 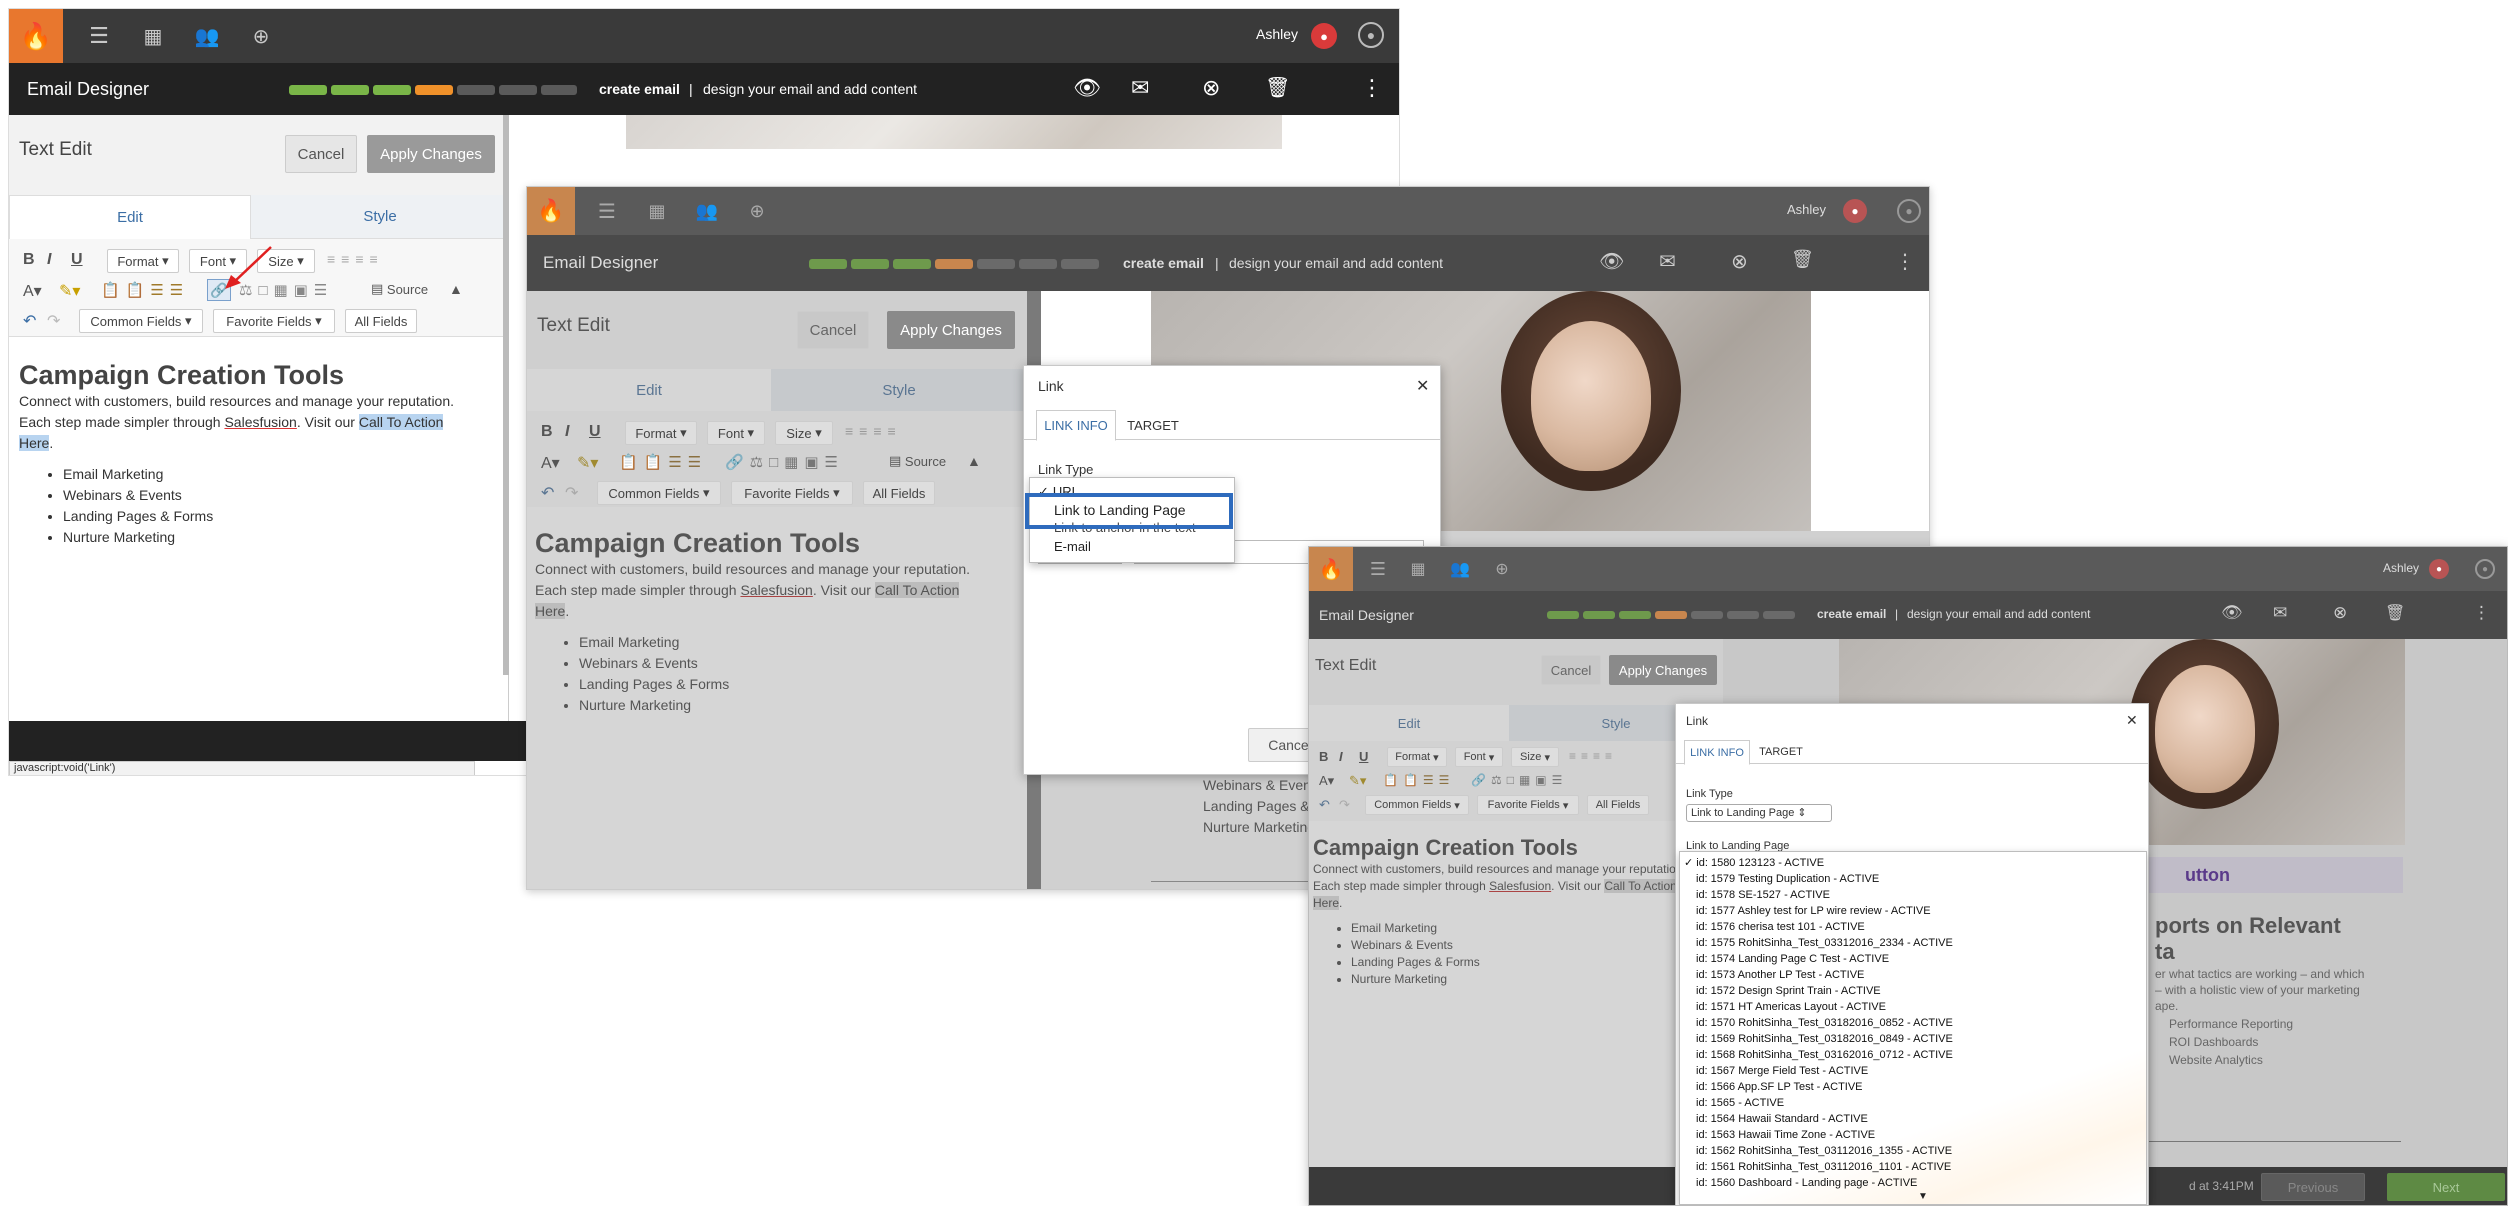 I want to click on list-item: id: 1565 - ACTIVE, so click(x=1913, y=1103).